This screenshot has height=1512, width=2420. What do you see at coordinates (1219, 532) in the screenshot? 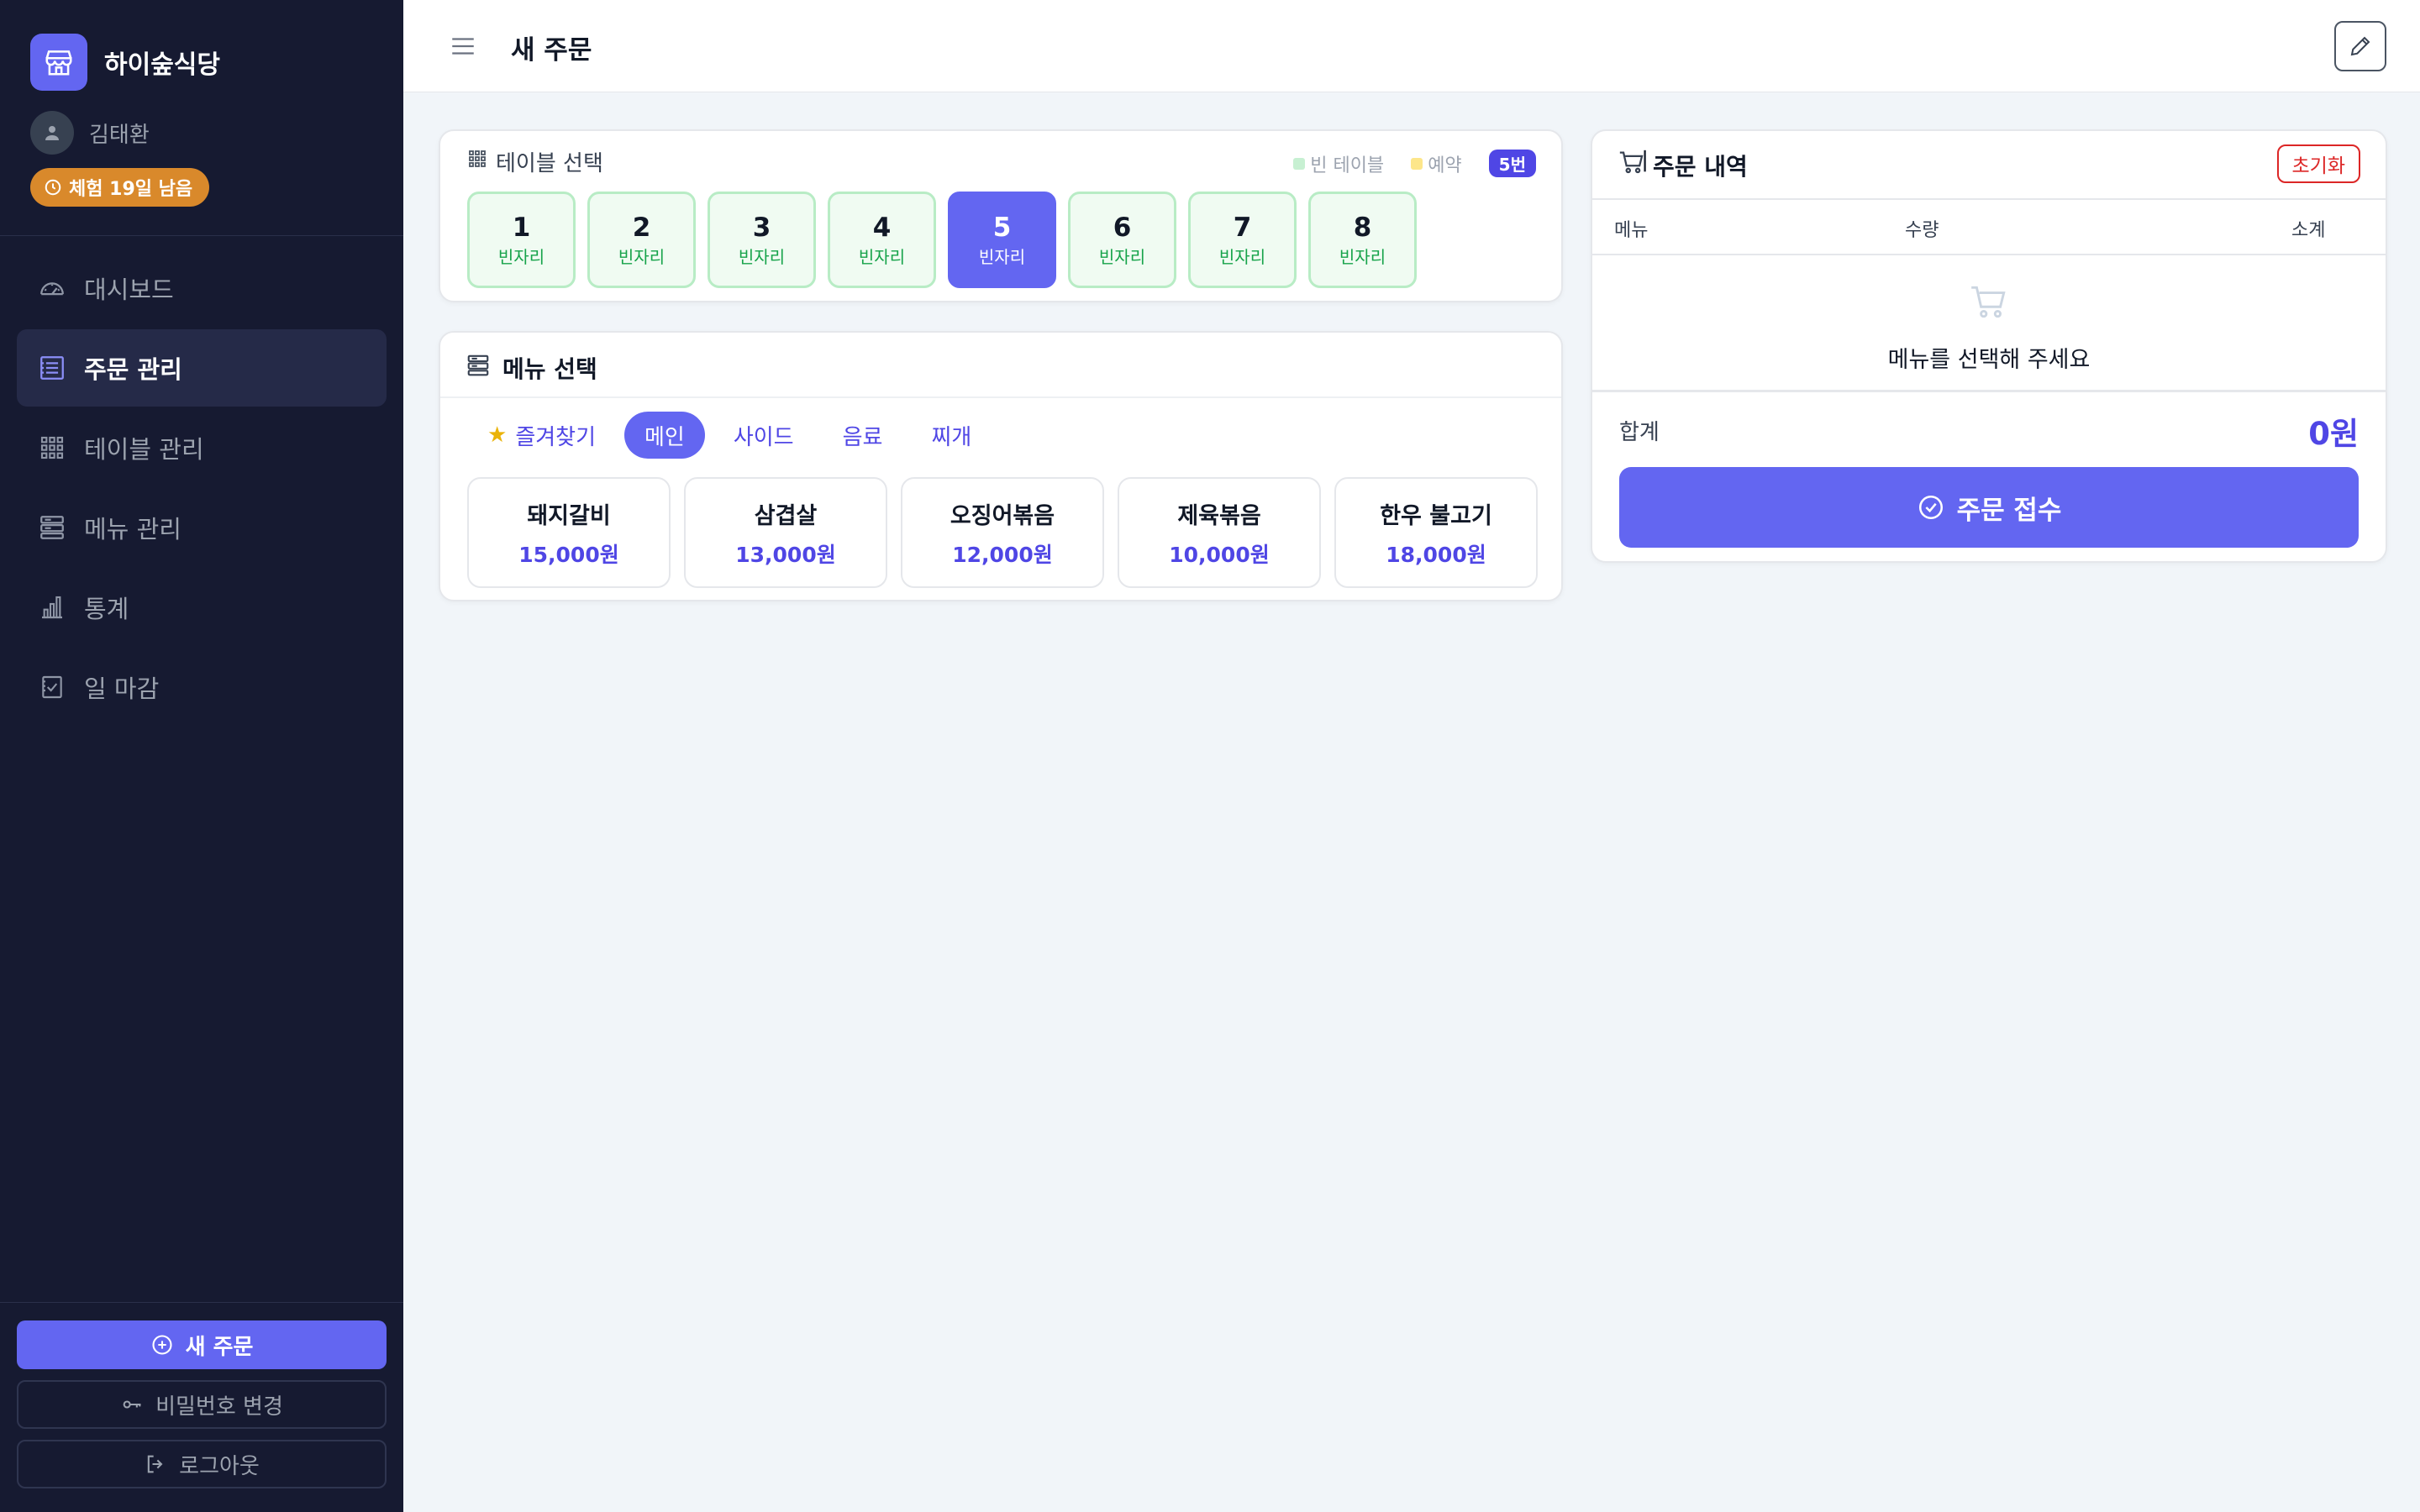
I see `menu-item-card: 제육볶음 10,000원` at bounding box center [1219, 532].